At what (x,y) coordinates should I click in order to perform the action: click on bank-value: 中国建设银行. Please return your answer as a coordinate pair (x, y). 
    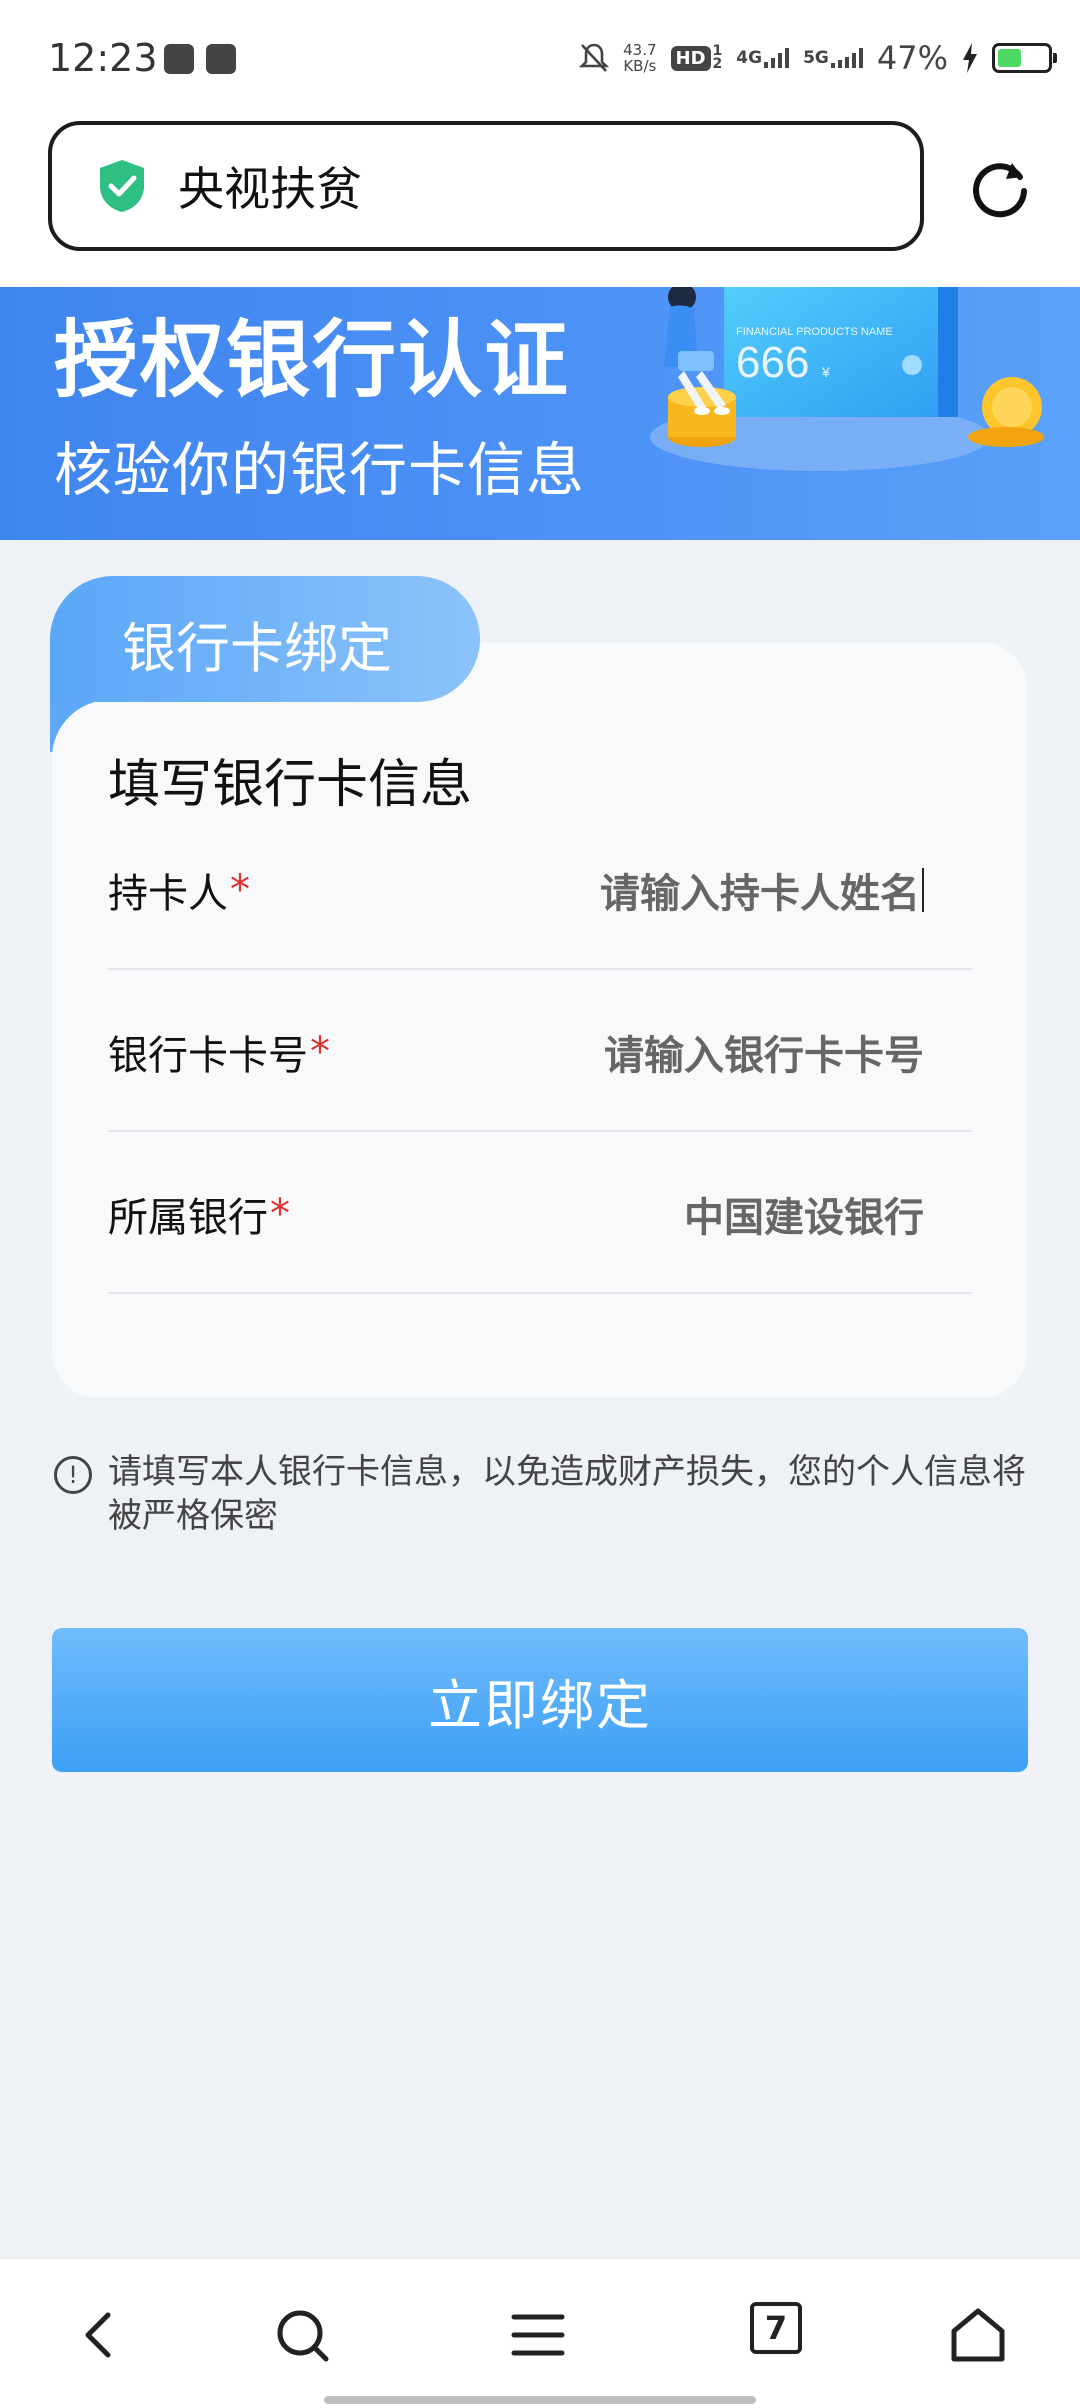
    Looking at the image, I should click on (804, 1218).